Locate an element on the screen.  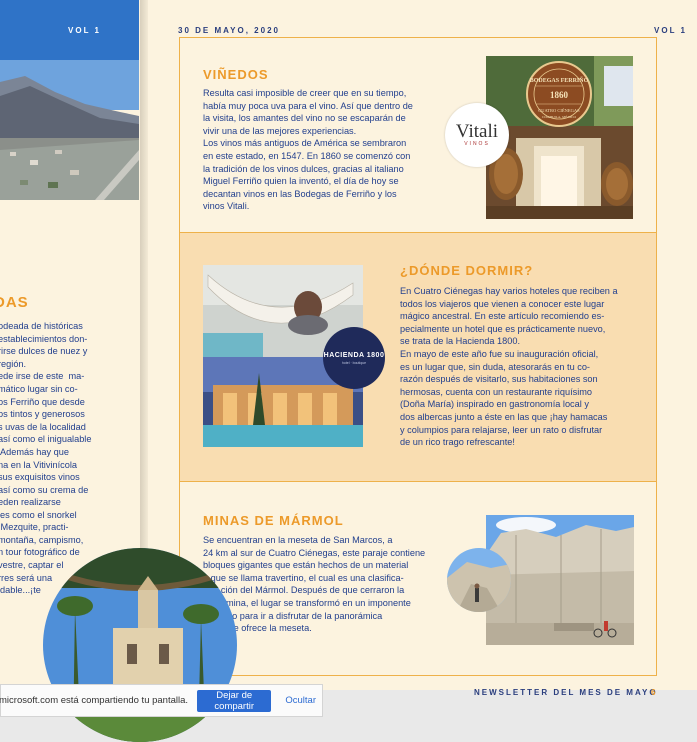
stop-sharing-button: Dejar de compartir is located at coordinates (234, 700).